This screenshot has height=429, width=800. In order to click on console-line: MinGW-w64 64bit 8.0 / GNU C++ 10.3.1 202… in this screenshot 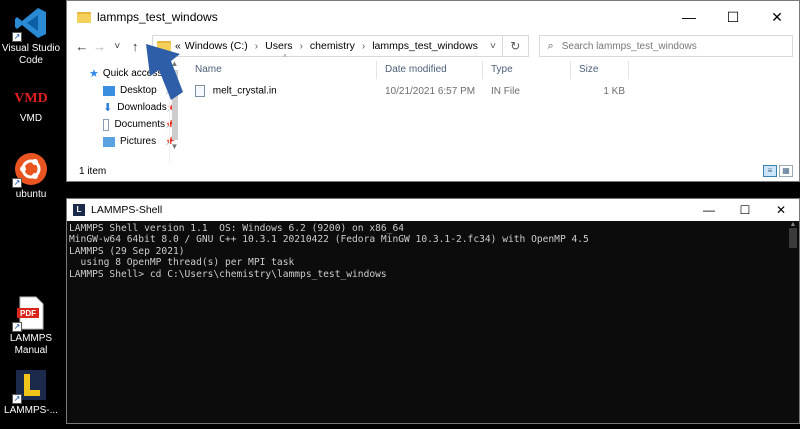, I will do `click(329, 240)`.